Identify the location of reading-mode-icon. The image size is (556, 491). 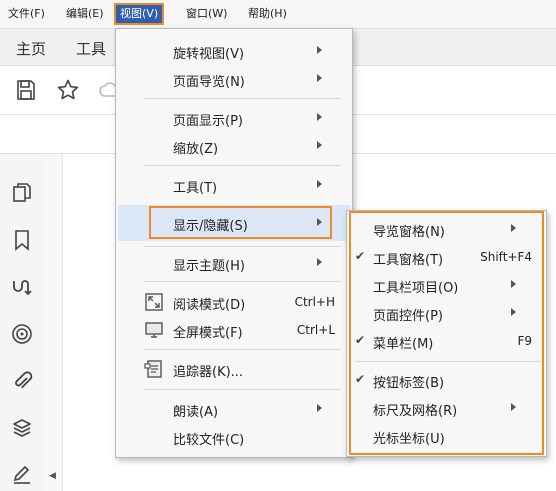
(154, 302).